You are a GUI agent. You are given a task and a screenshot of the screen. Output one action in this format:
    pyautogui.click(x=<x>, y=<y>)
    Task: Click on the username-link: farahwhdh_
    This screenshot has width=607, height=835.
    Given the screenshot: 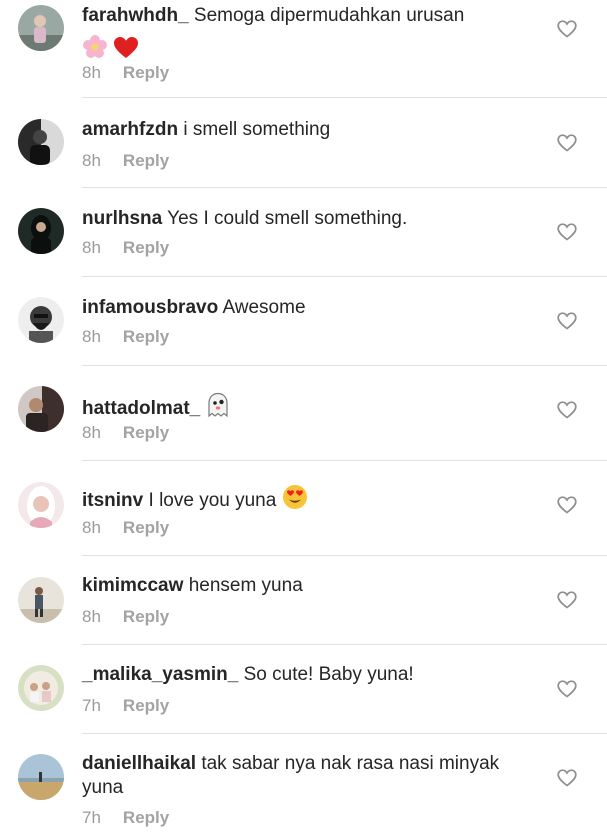 What is the action you would take?
    pyautogui.click(x=135, y=15)
    